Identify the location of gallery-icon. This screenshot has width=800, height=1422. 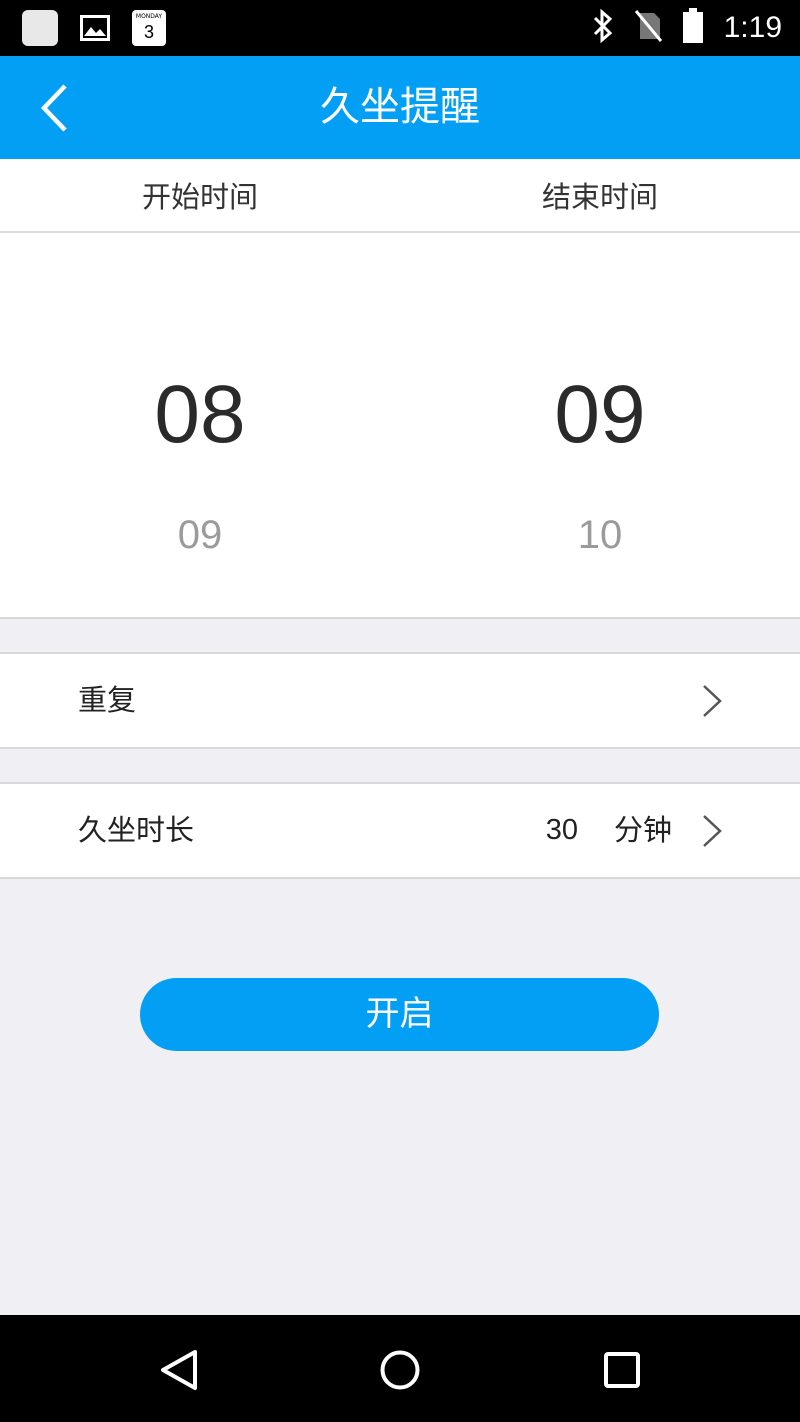
(95, 28).